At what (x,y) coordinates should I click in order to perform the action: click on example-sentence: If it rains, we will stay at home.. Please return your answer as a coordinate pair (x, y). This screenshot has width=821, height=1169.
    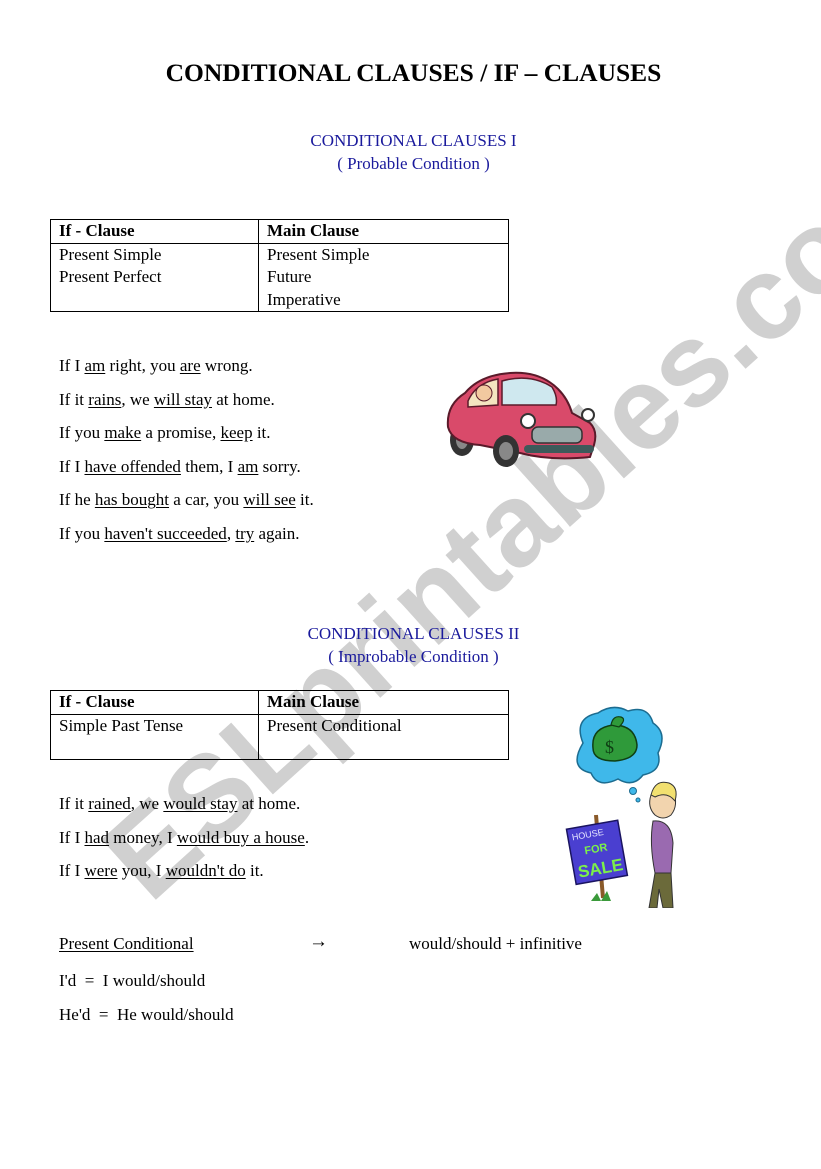
    Looking at the image, I should click on (186, 406).